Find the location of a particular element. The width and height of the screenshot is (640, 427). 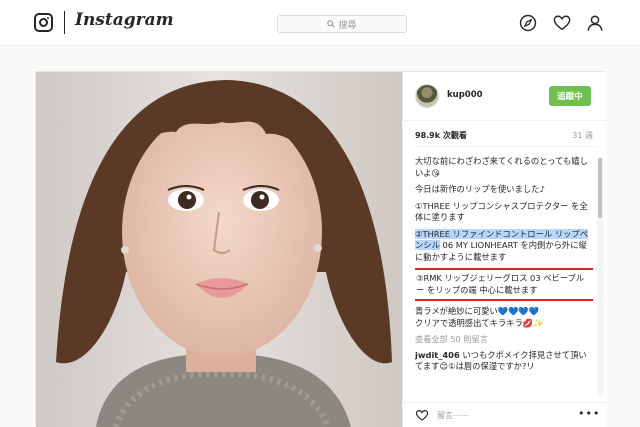

compass-icon is located at coordinates (528, 23).